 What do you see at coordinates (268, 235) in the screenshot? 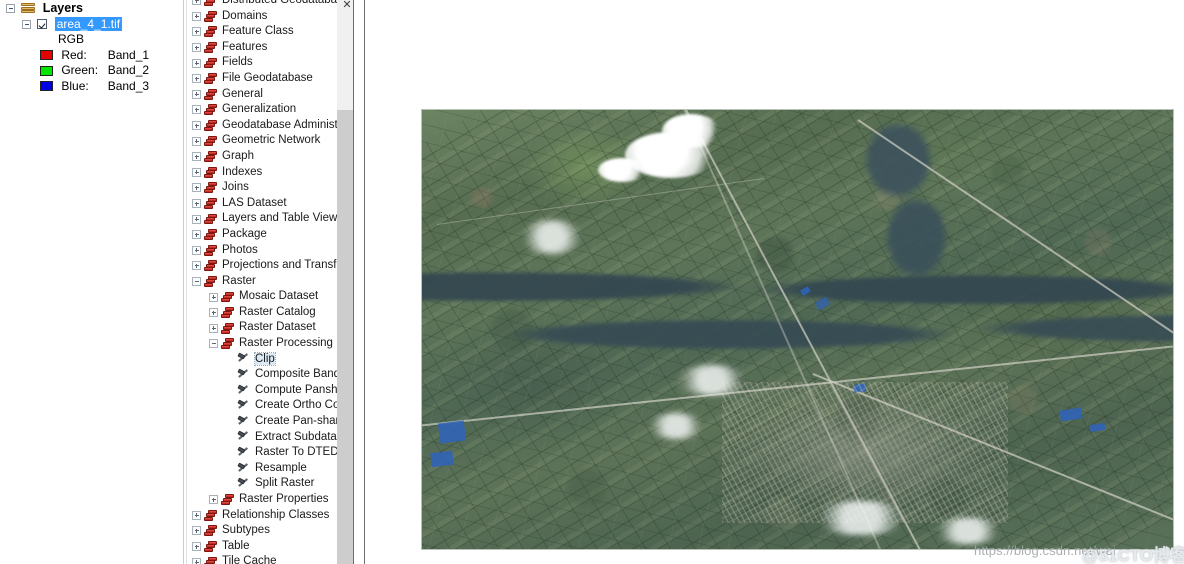
I see `tree-item-package: Package` at bounding box center [268, 235].